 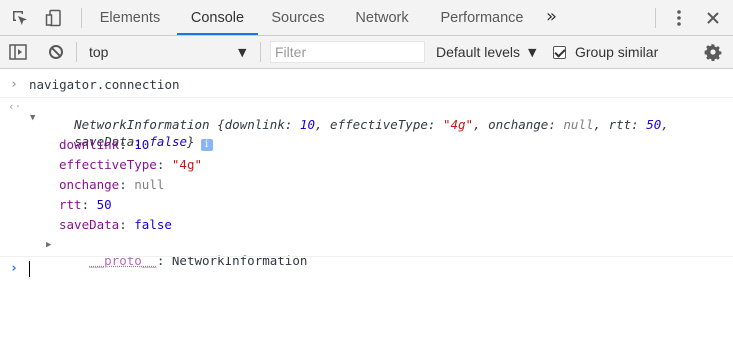 I want to click on toolbar-divider, so click(x=76, y=52).